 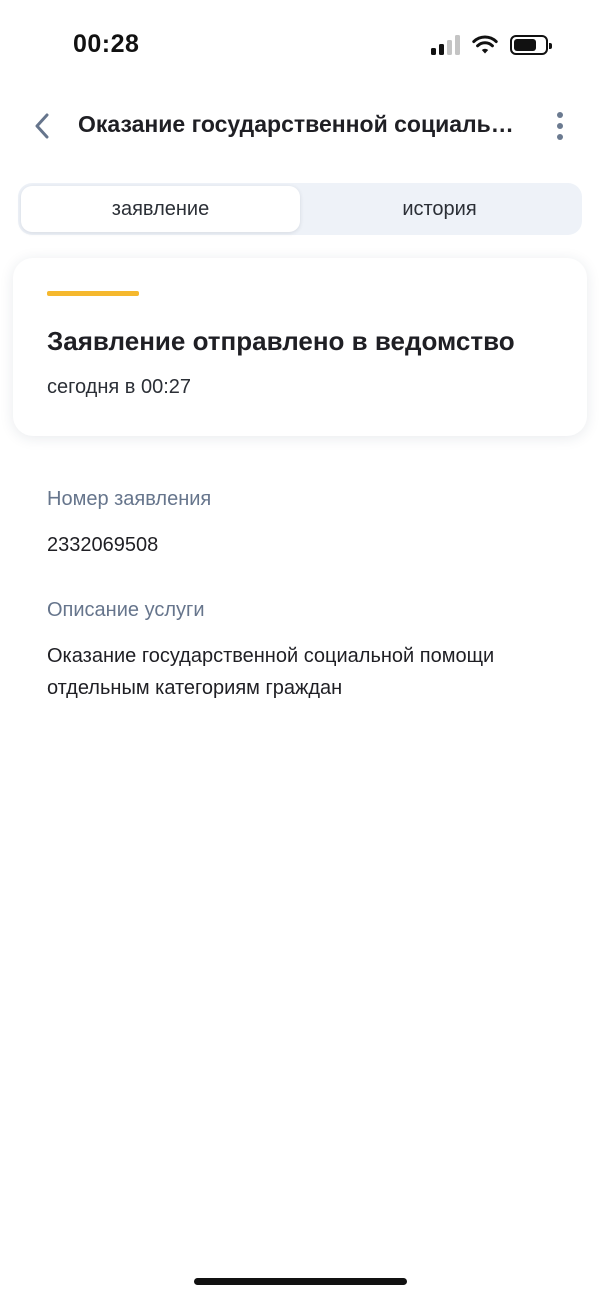 I want to click on status-date: сегодня в 00:27, so click(x=119, y=387).